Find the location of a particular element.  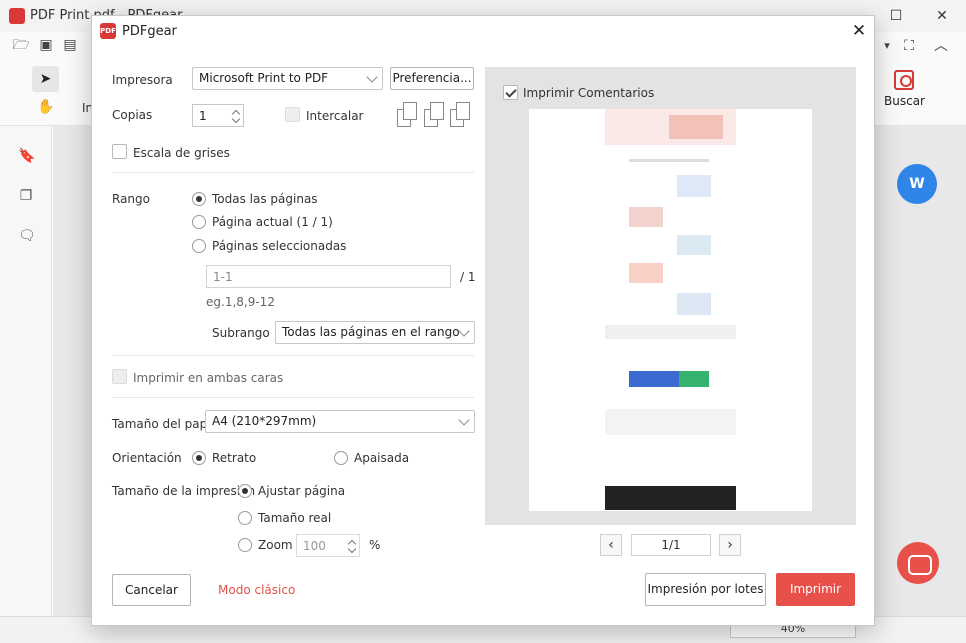

batch-print-button: Impresión por lotes is located at coordinates (705, 589).